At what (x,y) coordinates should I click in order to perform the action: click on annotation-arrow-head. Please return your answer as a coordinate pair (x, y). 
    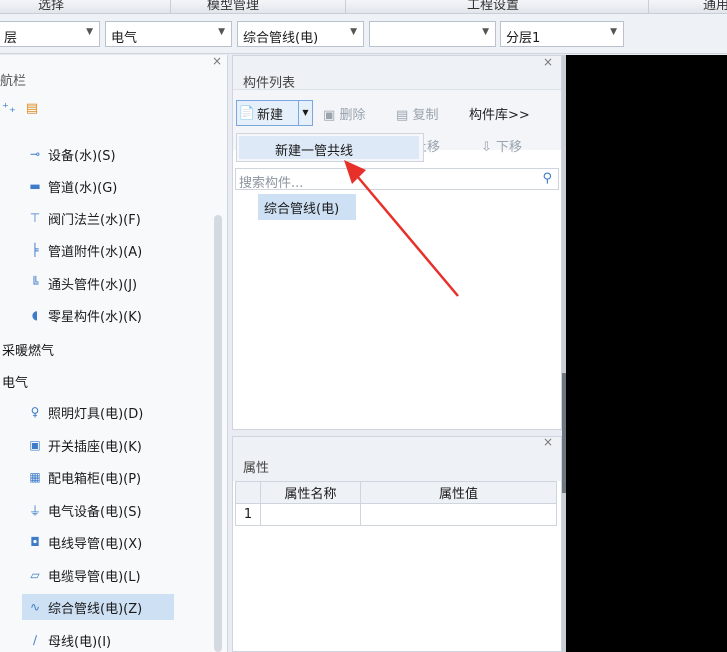
    Looking at the image, I should click on (355, 172).